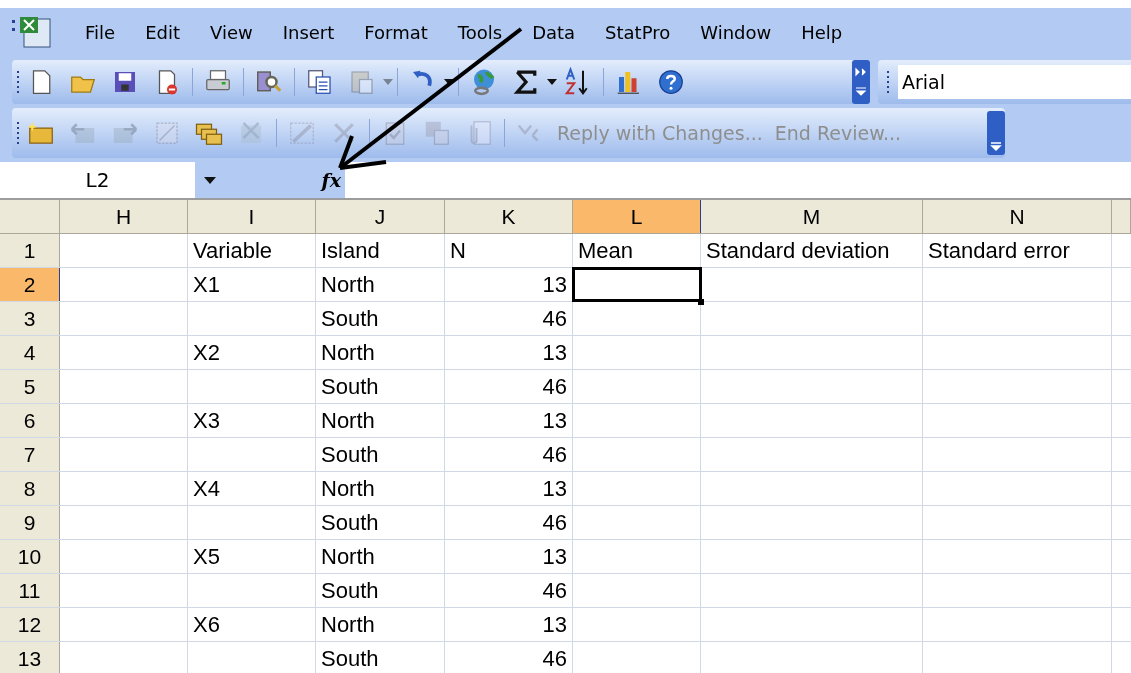  I want to click on menu-item: Help, so click(822, 32).